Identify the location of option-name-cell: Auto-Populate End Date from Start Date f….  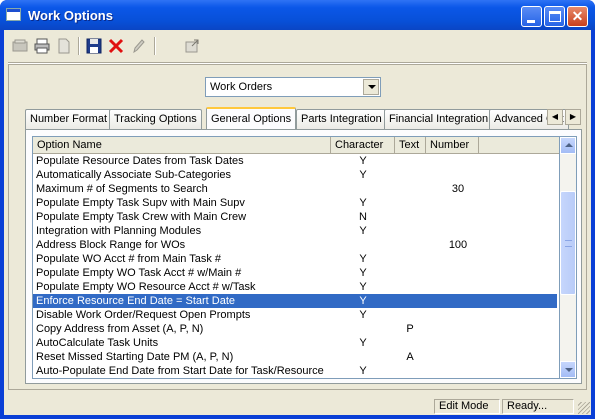
(180, 371).